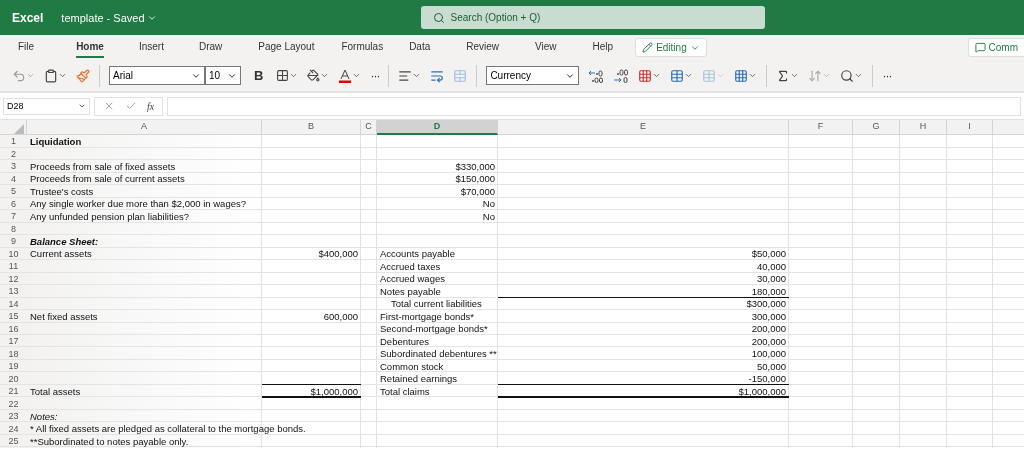  Describe the element at coordinates (55, 75) in the screenshot. I see `paste-icon` at that location.